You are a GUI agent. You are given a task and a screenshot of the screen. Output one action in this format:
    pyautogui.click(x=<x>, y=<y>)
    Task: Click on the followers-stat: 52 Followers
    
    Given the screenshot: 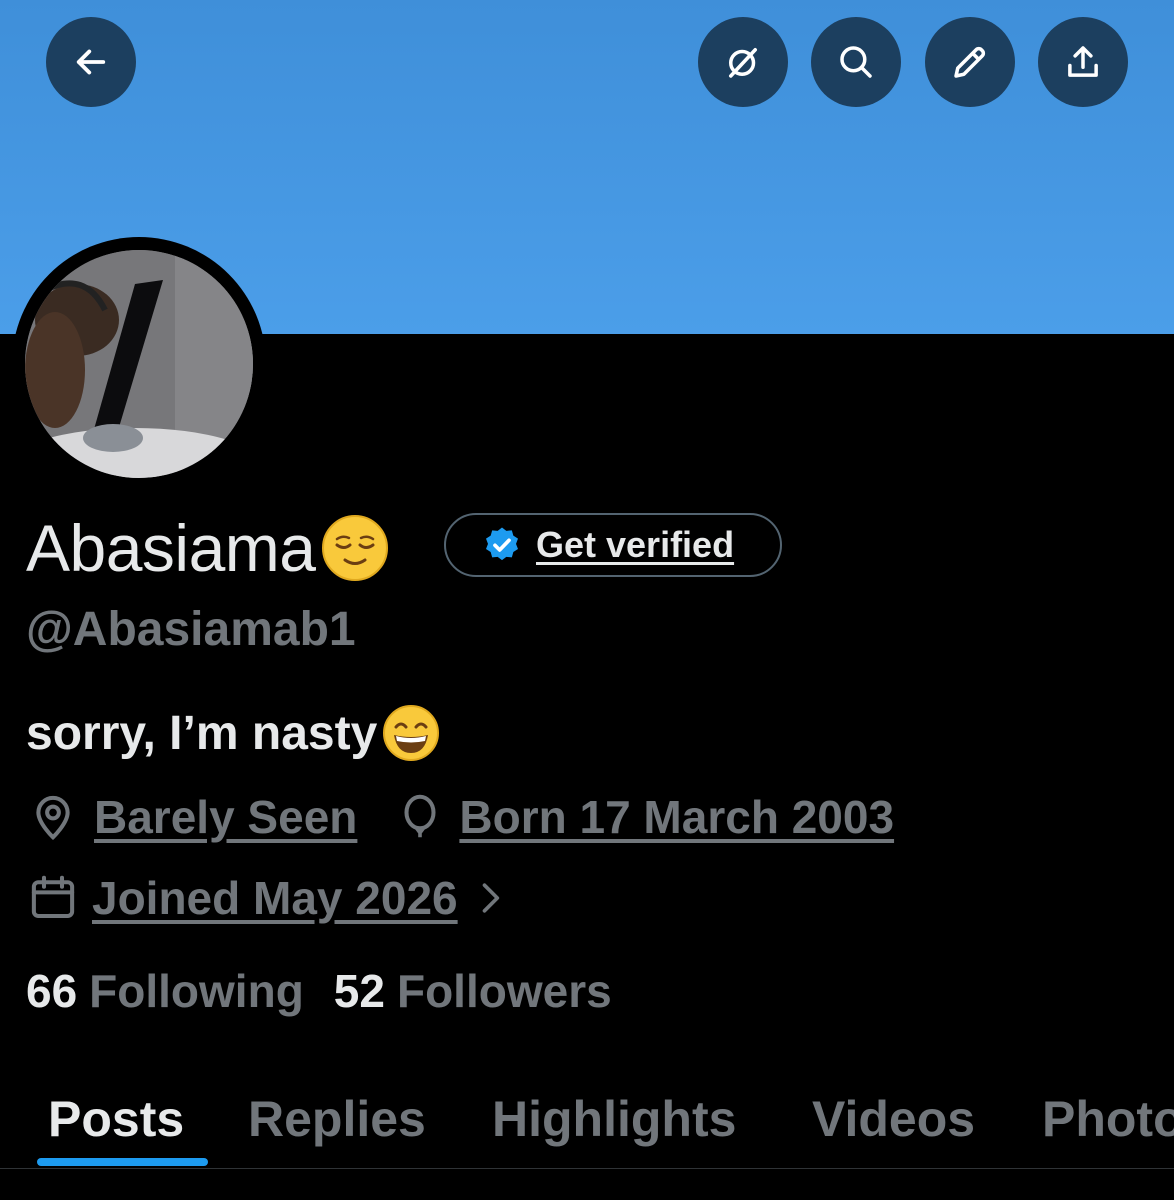 What is the action you would take?
    pyautogui.click(x=473, y=991)
    